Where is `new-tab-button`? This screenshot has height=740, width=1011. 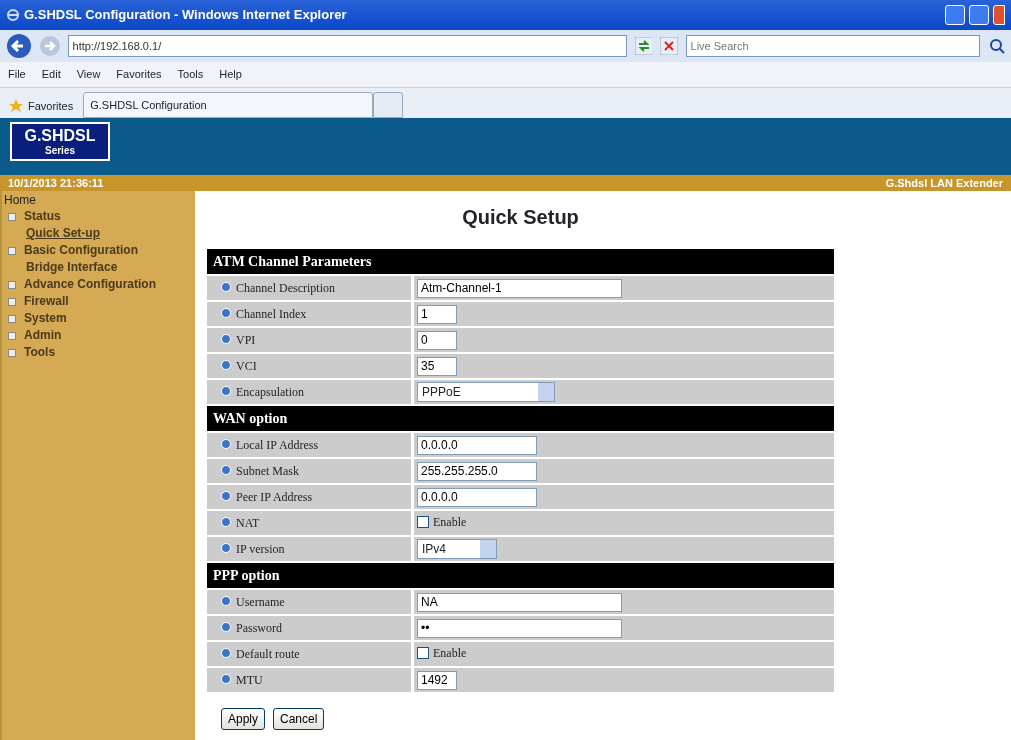
new-tab-button is located at coordinates (388, 105).